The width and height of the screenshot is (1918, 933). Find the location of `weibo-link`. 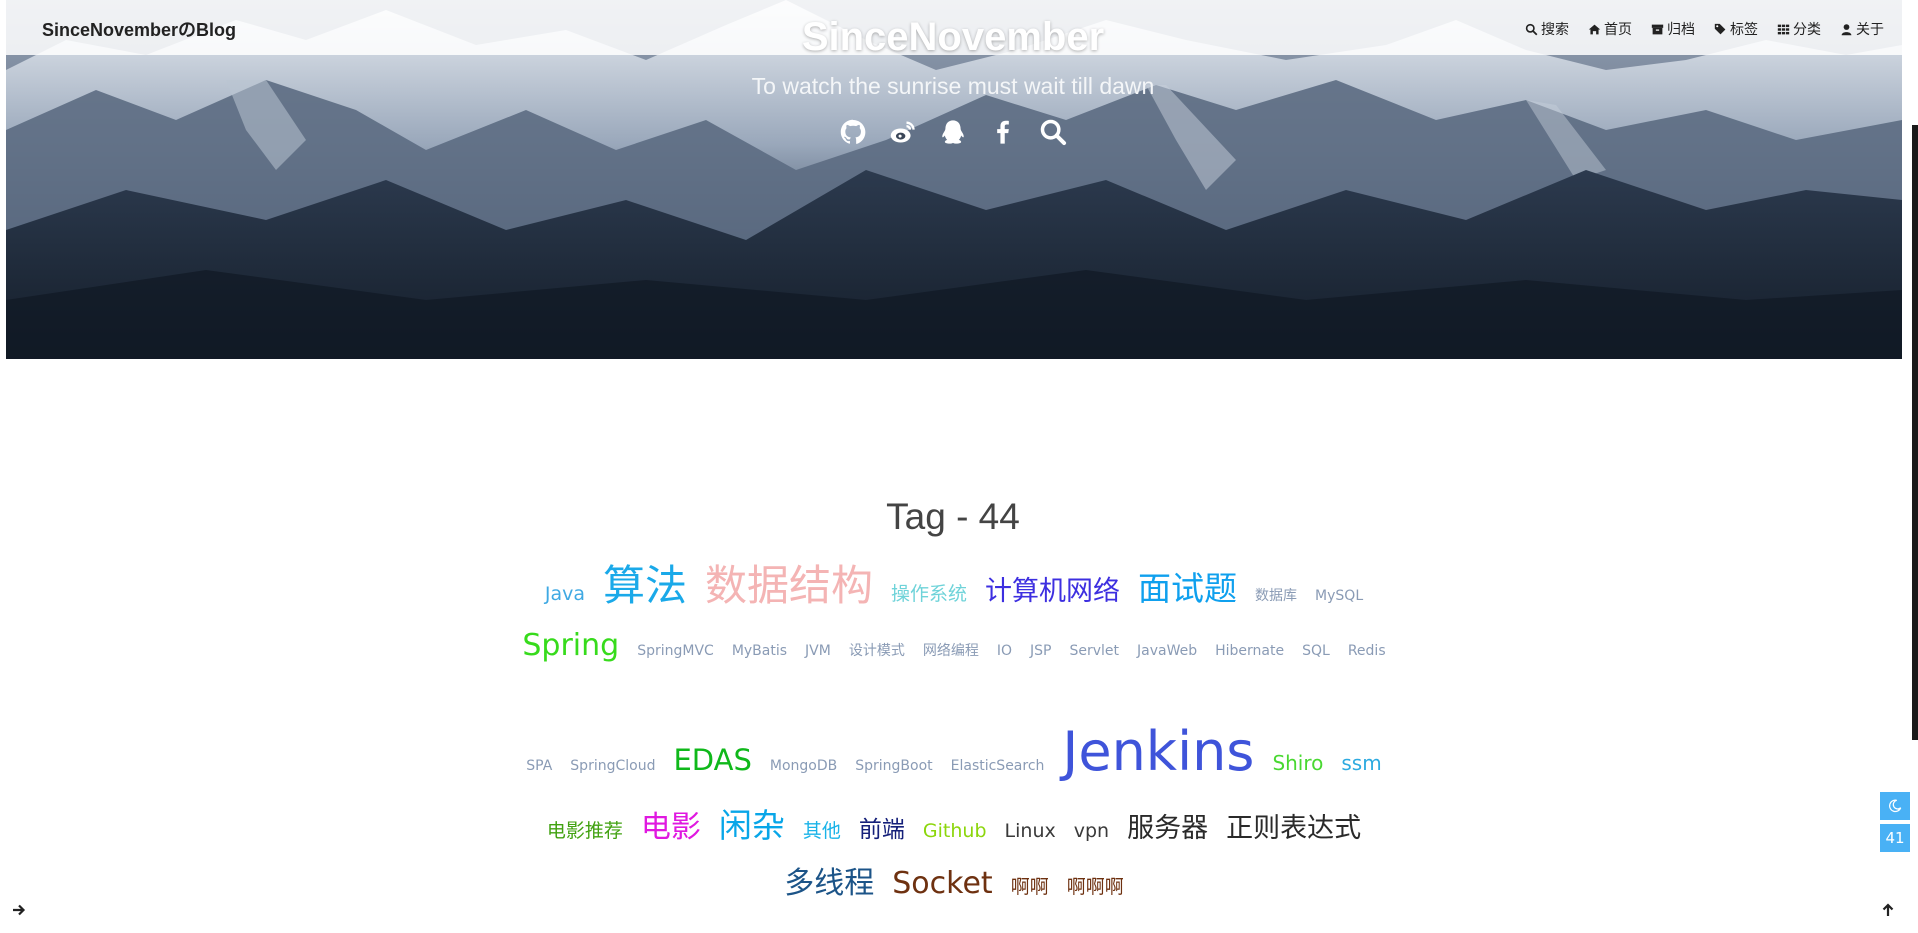

weibo-link is located at coordinates (903, 132).